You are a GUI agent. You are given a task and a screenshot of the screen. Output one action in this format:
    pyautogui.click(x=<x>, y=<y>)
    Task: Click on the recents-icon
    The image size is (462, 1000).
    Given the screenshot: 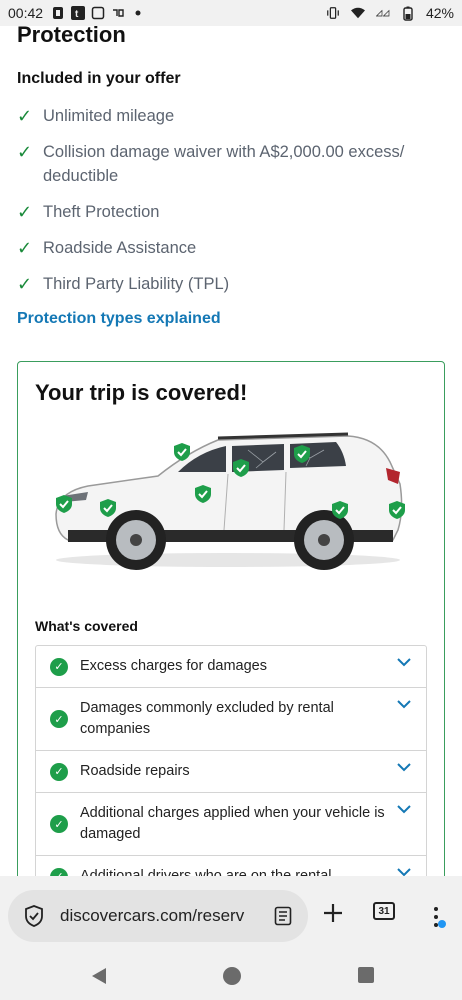 What is the action you would take?
    pyautogui.click(x=366, y=975)
    